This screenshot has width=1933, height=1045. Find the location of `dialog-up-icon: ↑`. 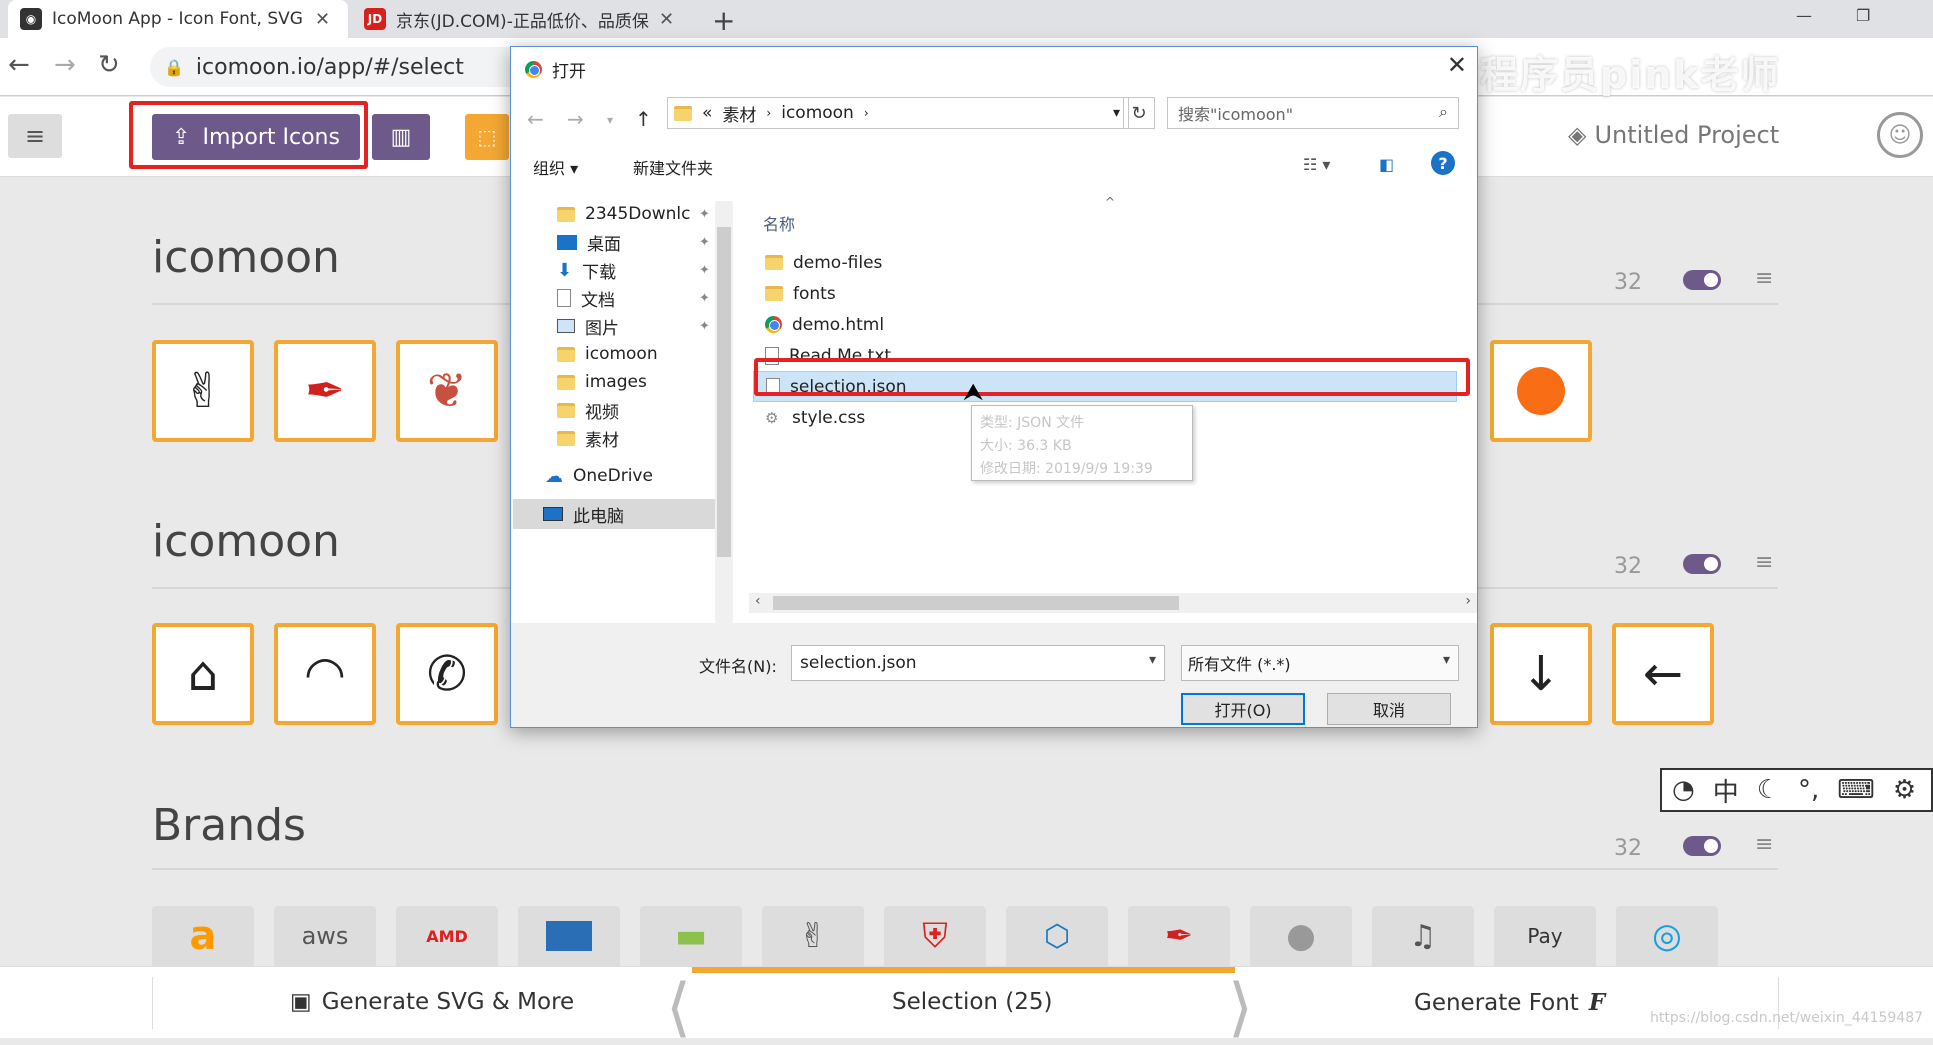

dialog-up-icon: ↑ is located at coordinates (643, 119).